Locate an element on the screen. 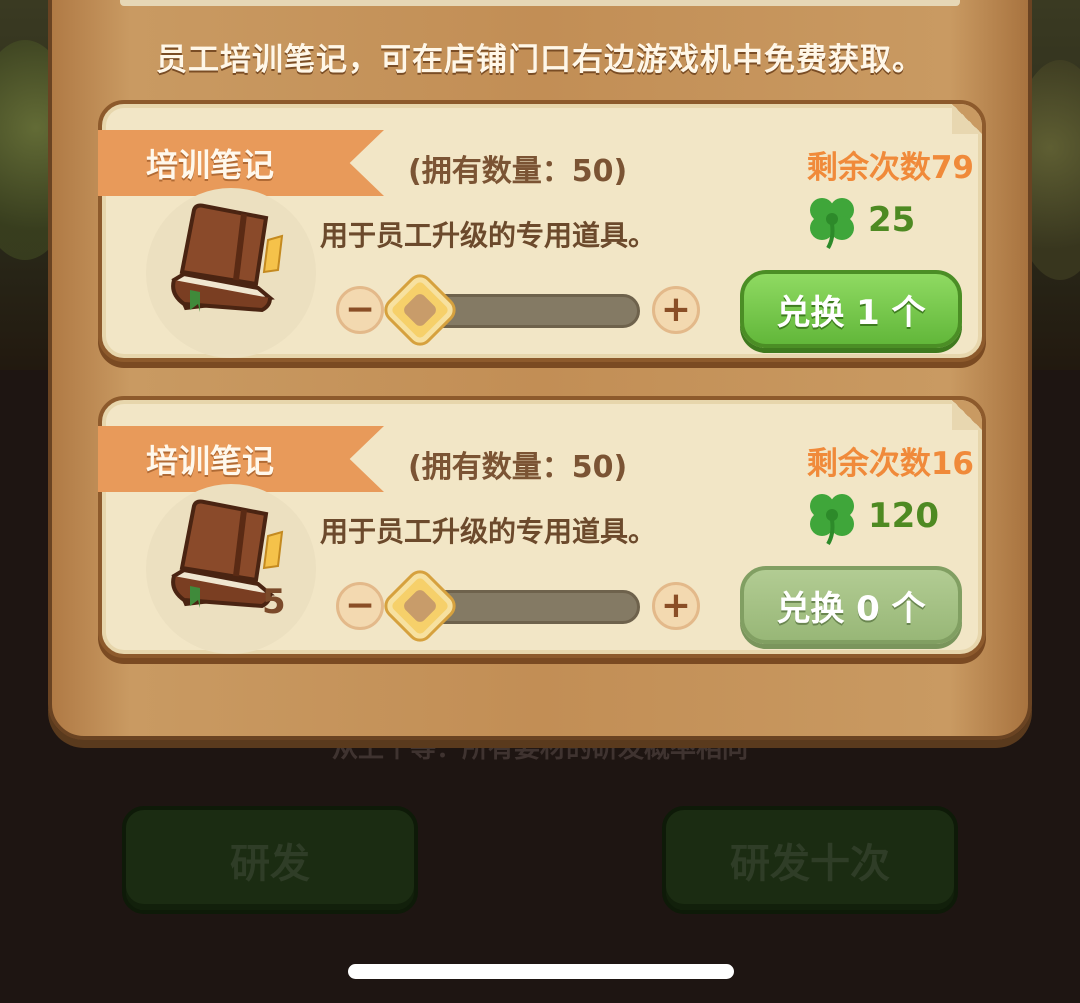 The image size is (1080, 1003). clover-cost: 25 is located at coordinates (892, 220).